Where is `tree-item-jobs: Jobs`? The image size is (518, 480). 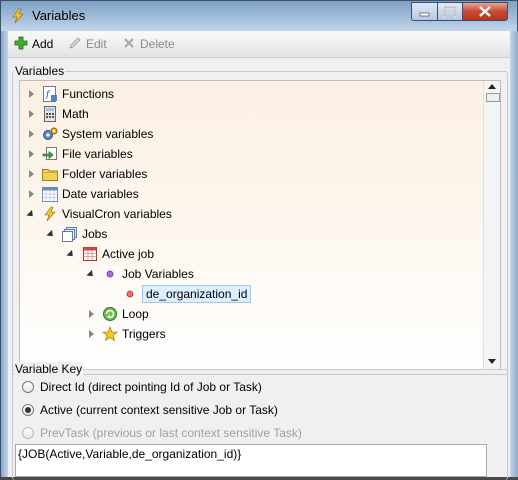
tree-item-jobs: Jobs is located at coordinates (76, 234).